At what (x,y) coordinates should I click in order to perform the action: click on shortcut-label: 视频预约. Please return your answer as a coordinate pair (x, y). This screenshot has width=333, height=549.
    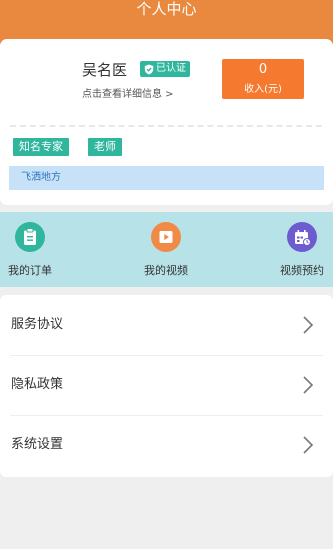
    Looking at the image, I should click on (302, 270).